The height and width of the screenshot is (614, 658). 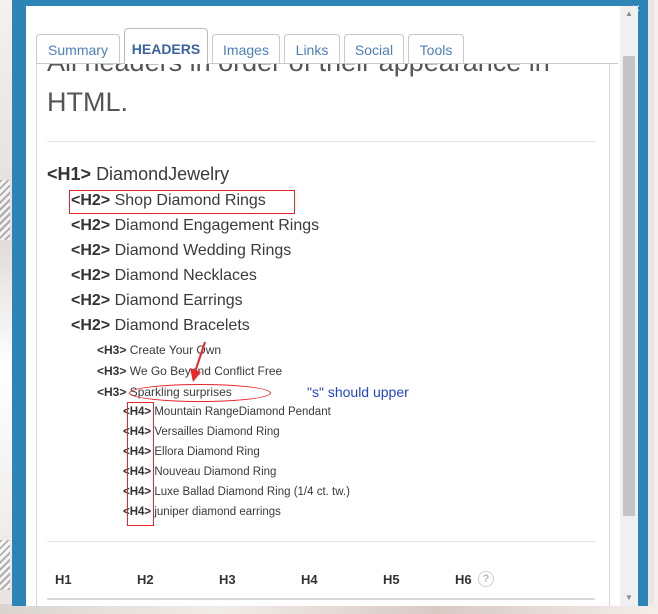 What do you see at coordinates (200, 393) in the screenshot?
I see `highlight-oval-h3` at bounding box center [200, 393].